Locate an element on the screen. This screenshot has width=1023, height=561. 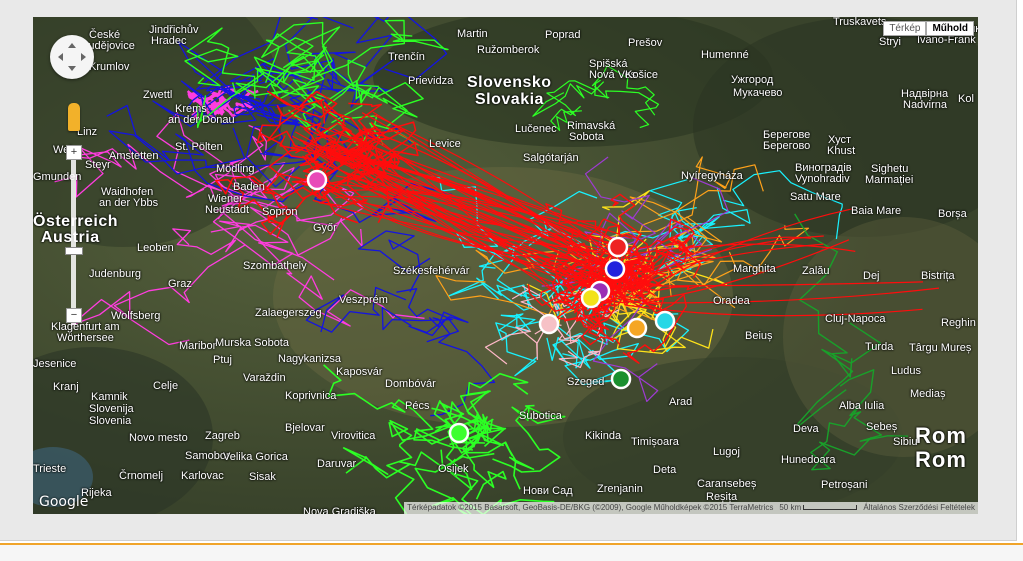
map-label-city: Caransebeș is located at coordinates (727, 484).